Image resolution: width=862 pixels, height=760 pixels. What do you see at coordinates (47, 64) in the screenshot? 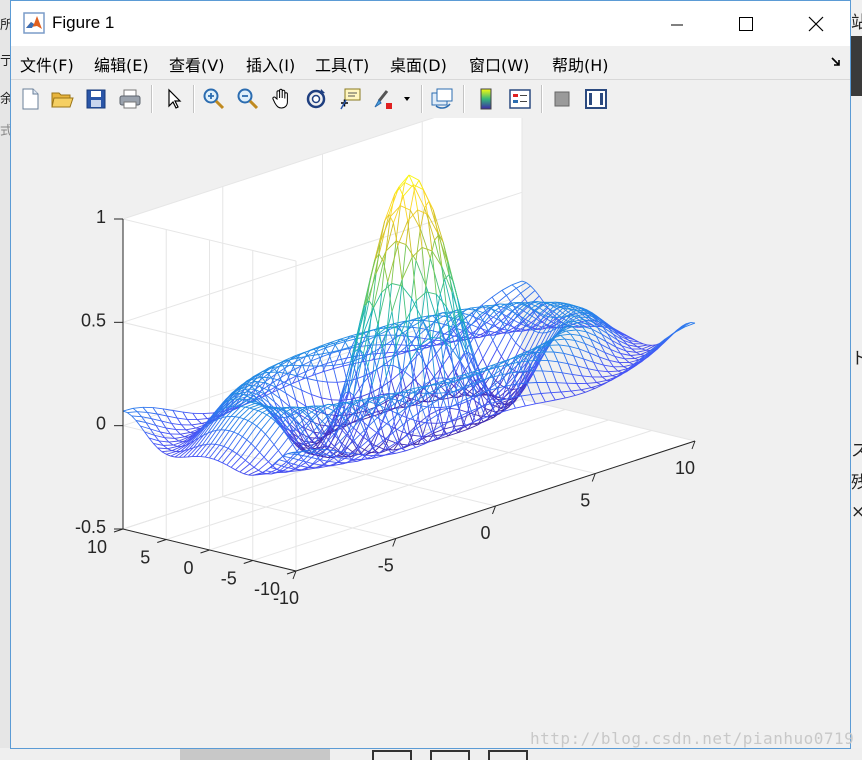
I see `menu-file: 文件(F)` at bounding box center [47, 64].